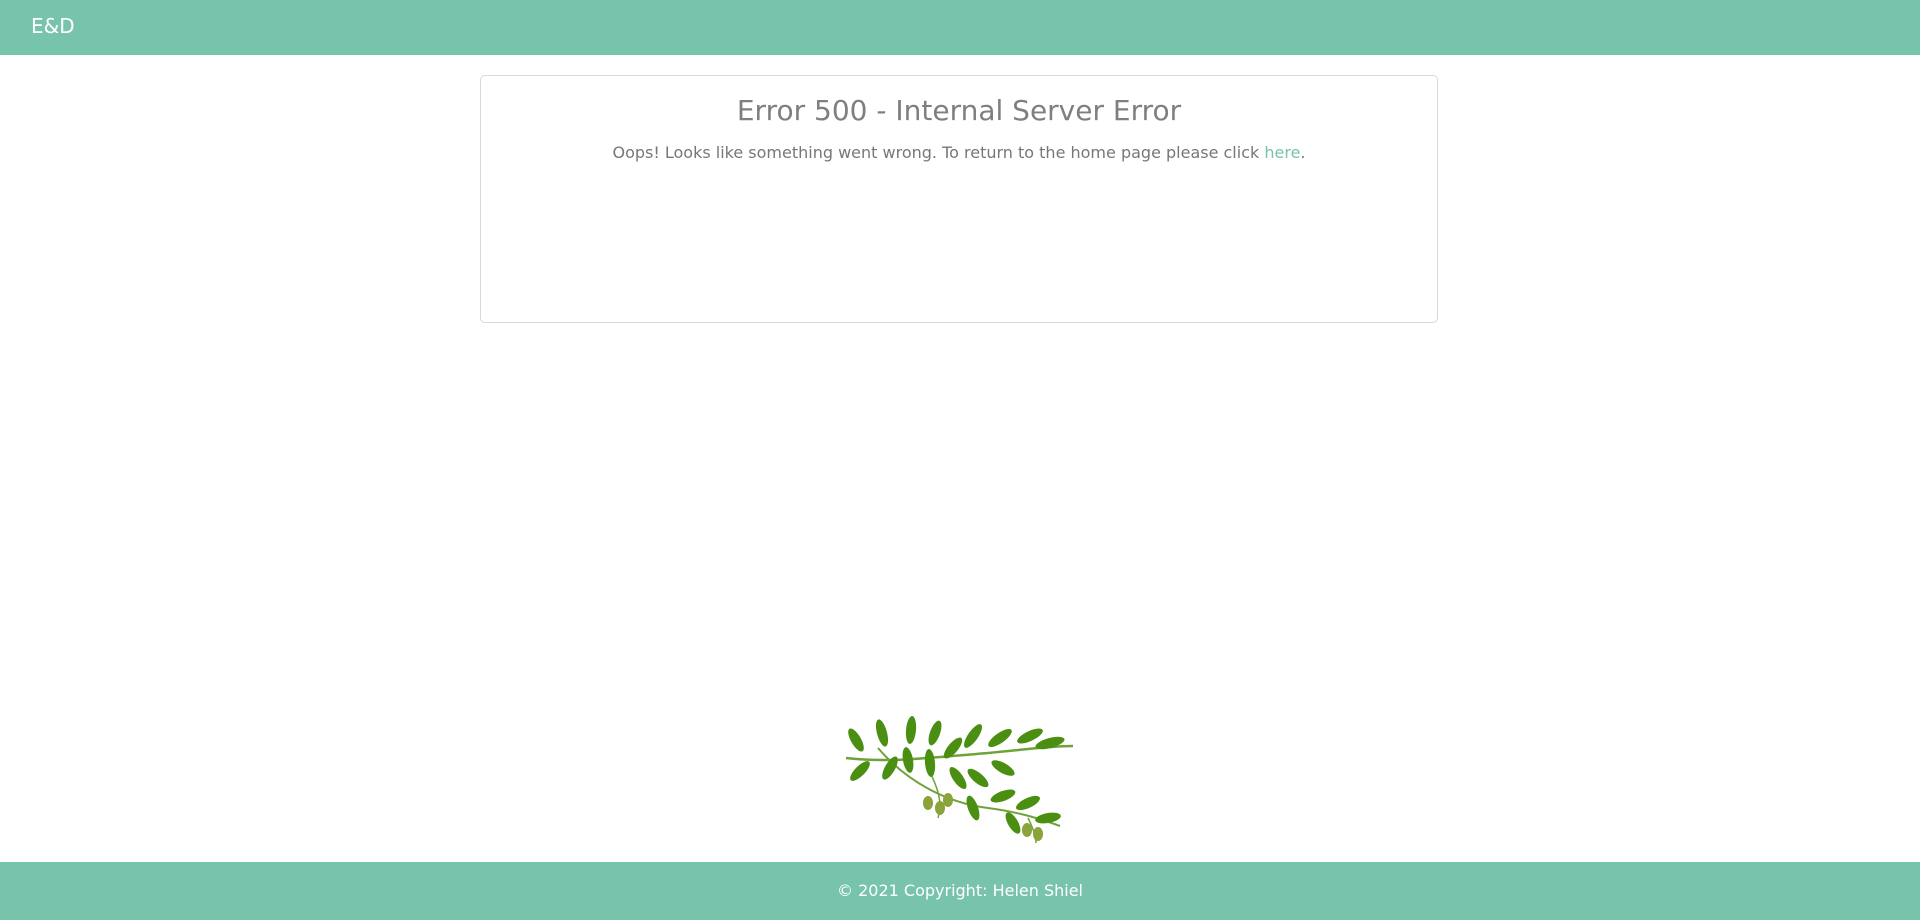  Describe the element at coordinates (959, 110) in the screenshot. I see `error-title: Error 500 - Internal Server Error` at that location.